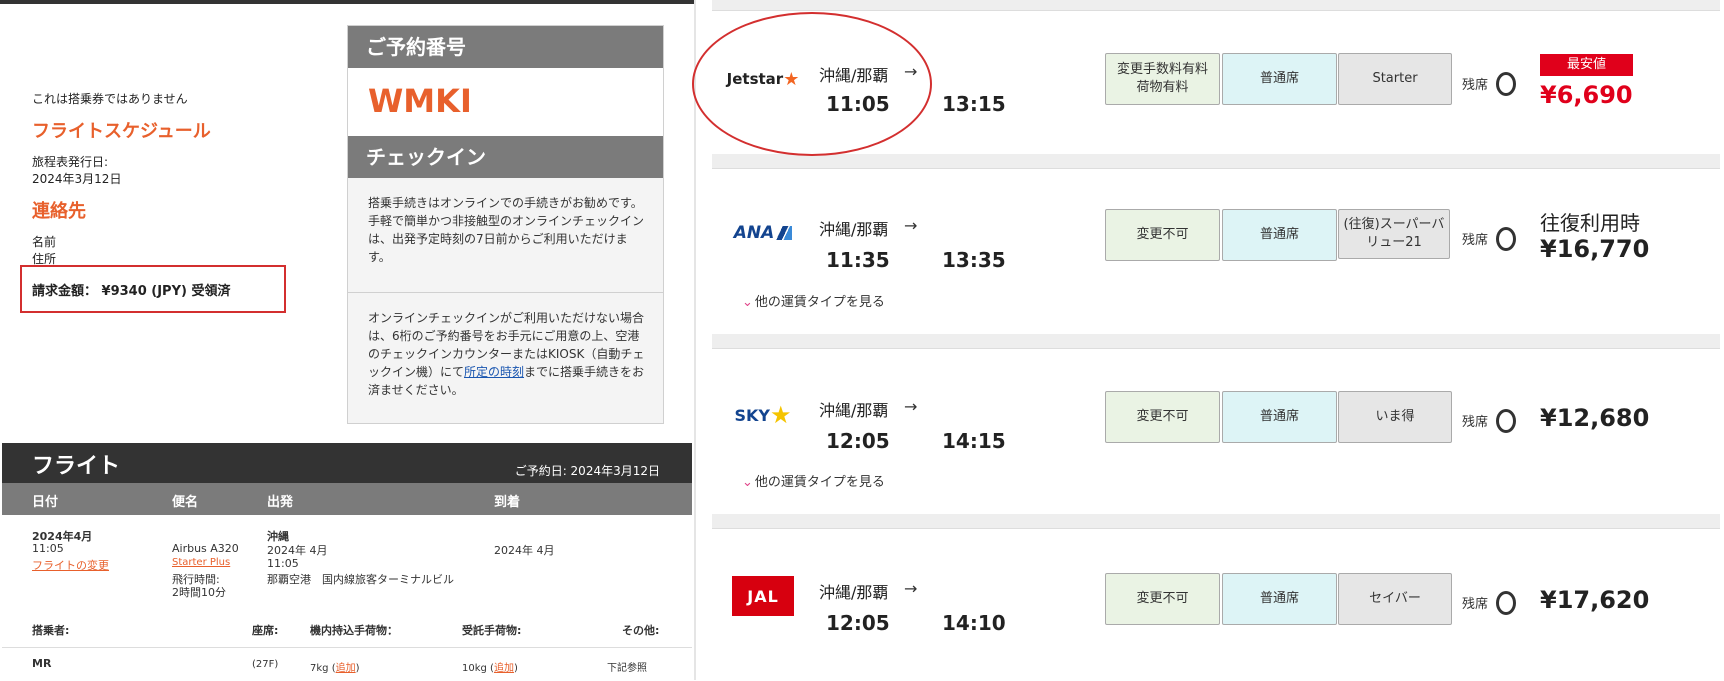 The image size is (1724, 681). Describe the element at coordinates (974, 260) in the screenshot. I see `arr-time: 13:35` at that location.